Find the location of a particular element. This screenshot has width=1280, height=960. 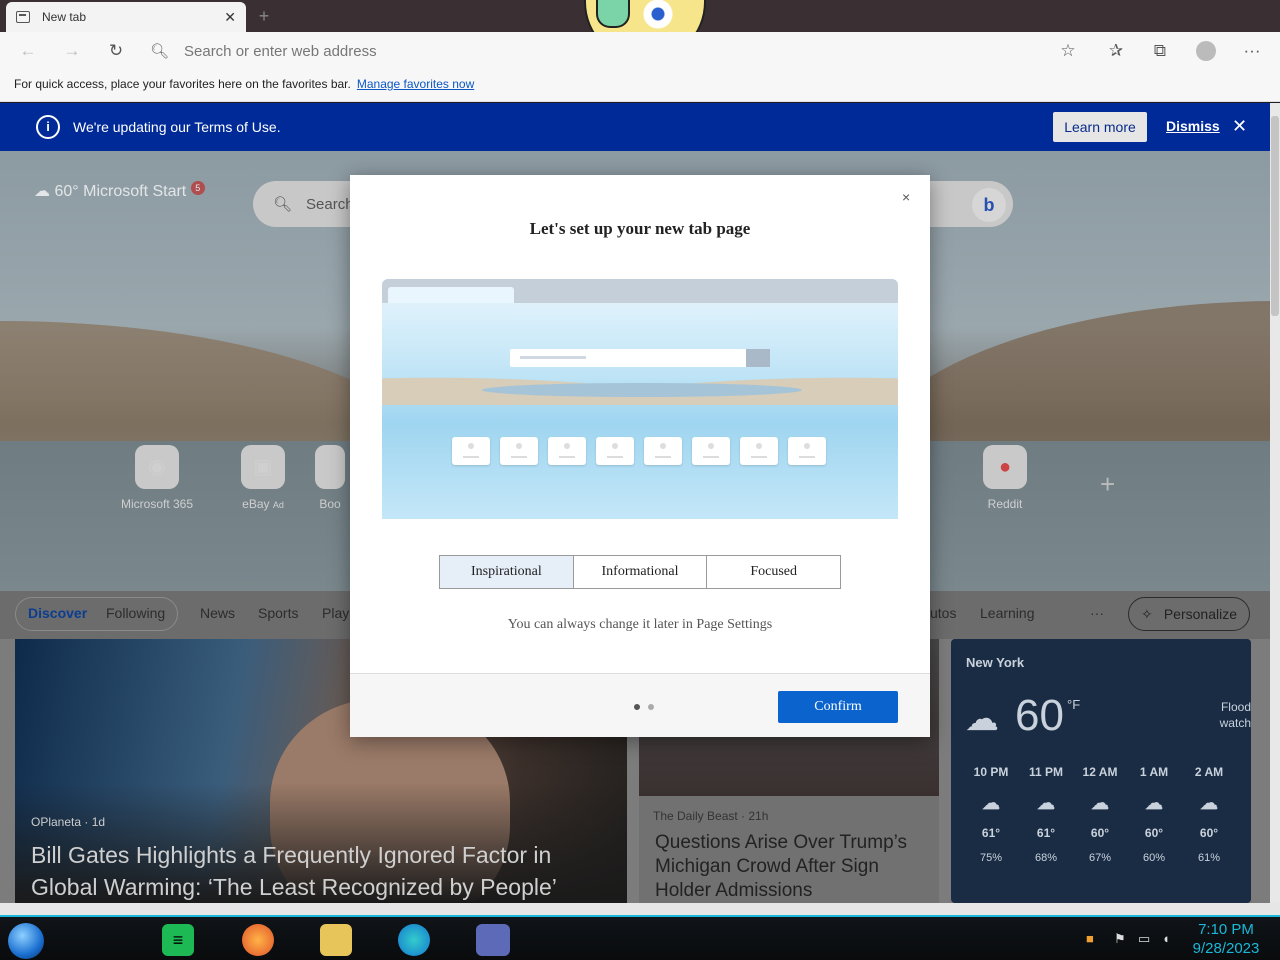

hourly-forecast: 10 PM ☁ 61° 75% is located at coordinates (991, 814).